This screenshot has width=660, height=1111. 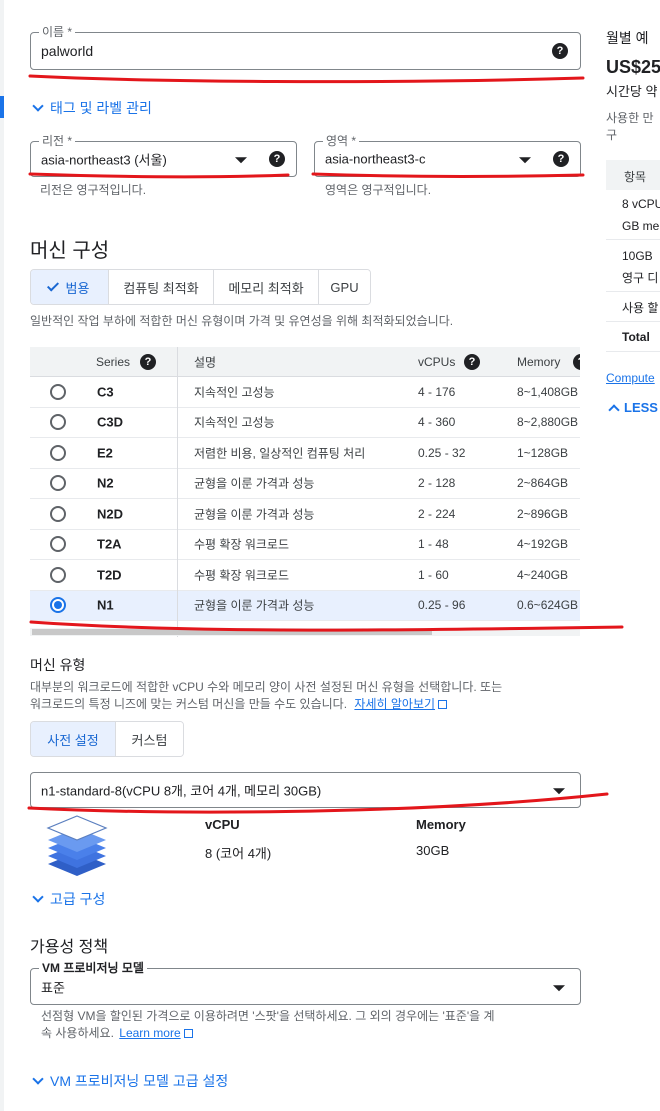 What do you see at coordinates (104, 160) in the screenshot?
I see `region-value: asia-northeast3 (서울)` at bounding box center [104, 160].